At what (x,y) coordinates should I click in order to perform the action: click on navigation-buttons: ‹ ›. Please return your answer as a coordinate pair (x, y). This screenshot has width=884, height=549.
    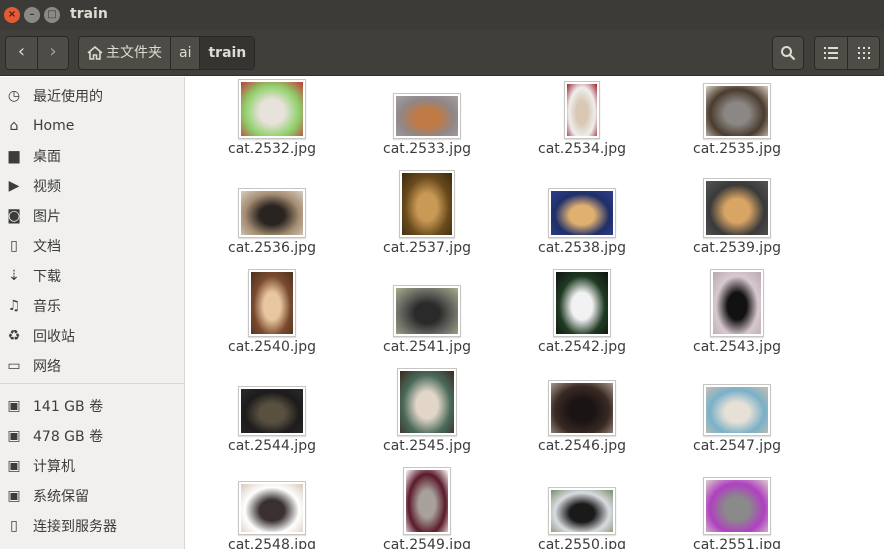
    Looking at the image, I should click on (37, 53).